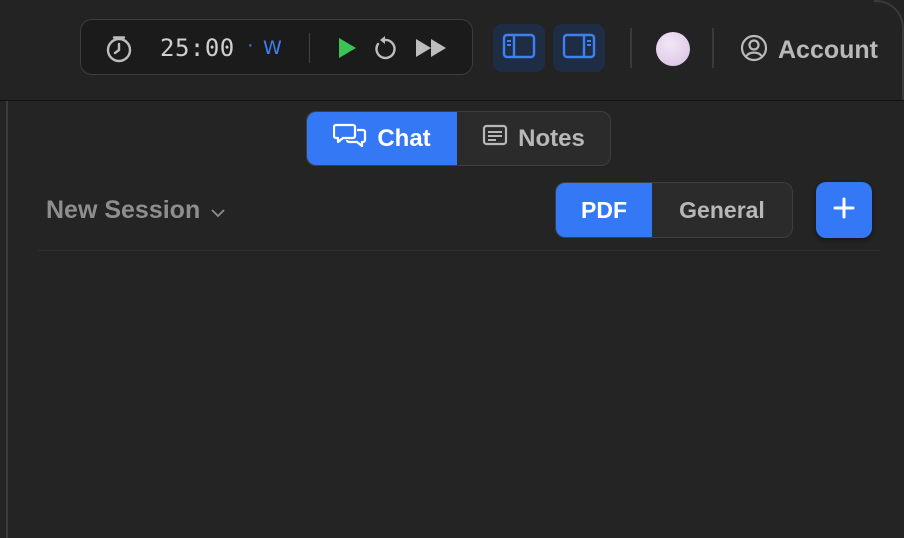  Describe the element at coordinates (272, 48) in the screenshot. I see `timer-mode: W` at that location.